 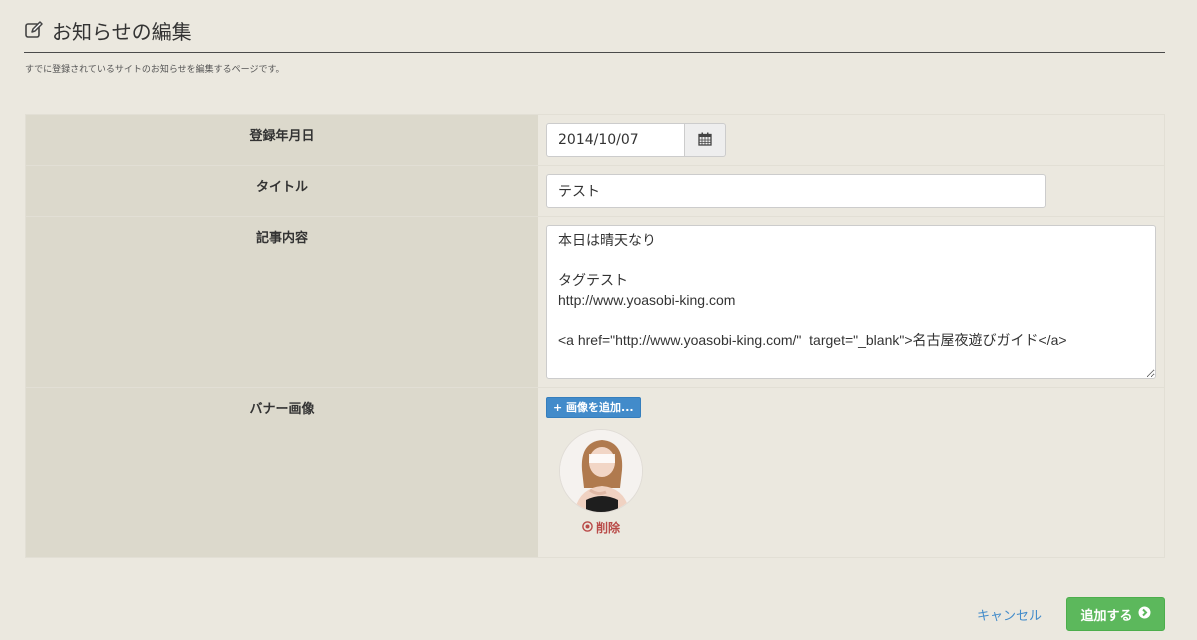 I want to click on page-title: お知らせの編集, so click(x=594, y=30).